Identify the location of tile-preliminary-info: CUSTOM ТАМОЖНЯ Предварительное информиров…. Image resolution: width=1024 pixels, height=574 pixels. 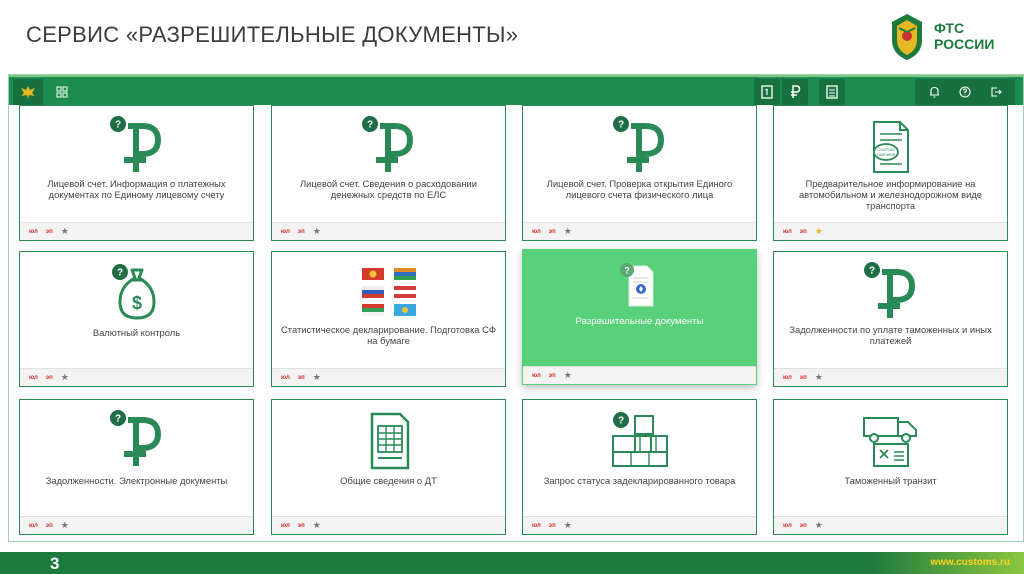
(890, 173).